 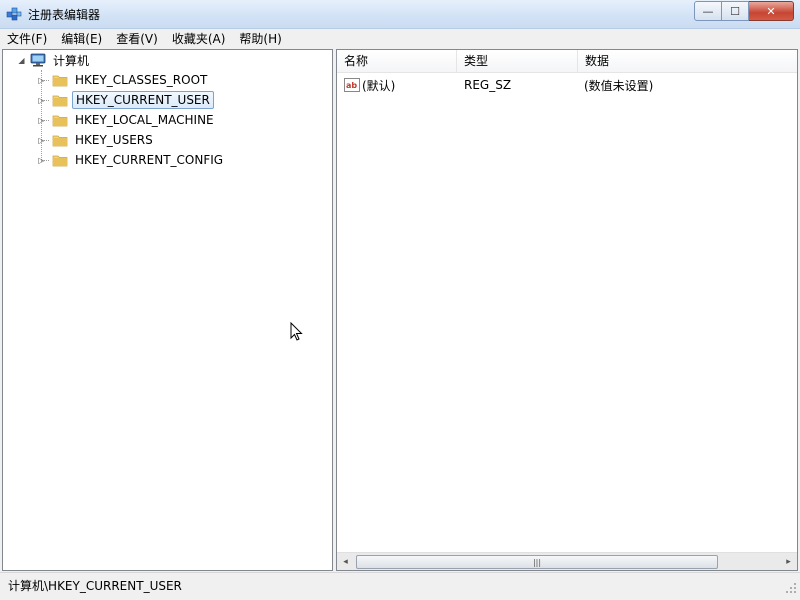 I want to click on collapse-arrow-icon: ◢, so click(x=21, y=60).